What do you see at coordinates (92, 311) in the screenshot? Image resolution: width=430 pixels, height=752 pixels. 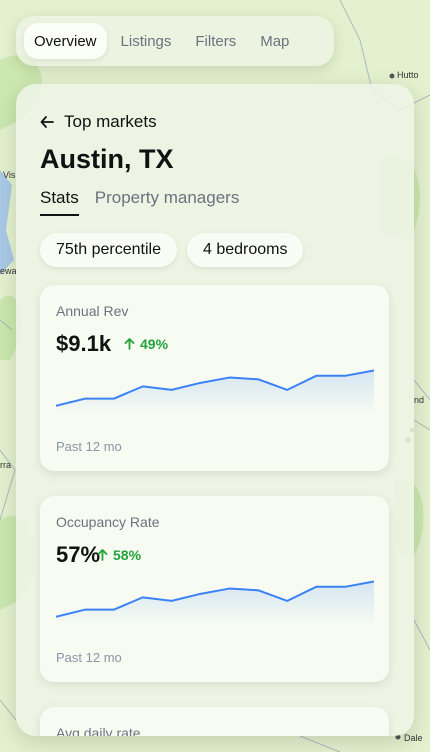 I see `stat-label: Annual Rev` at bounding box center [92, 311].